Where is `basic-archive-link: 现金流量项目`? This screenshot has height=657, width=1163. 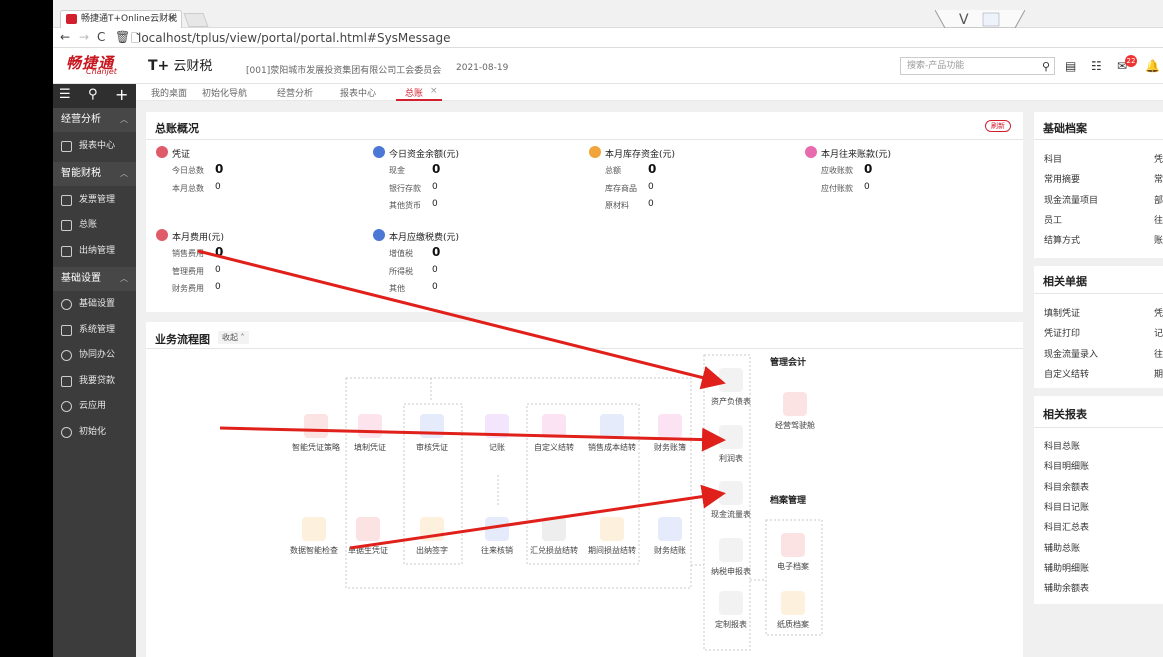
basic-archive-link: 现金流量项目 is located at coordinates (1071, 199).